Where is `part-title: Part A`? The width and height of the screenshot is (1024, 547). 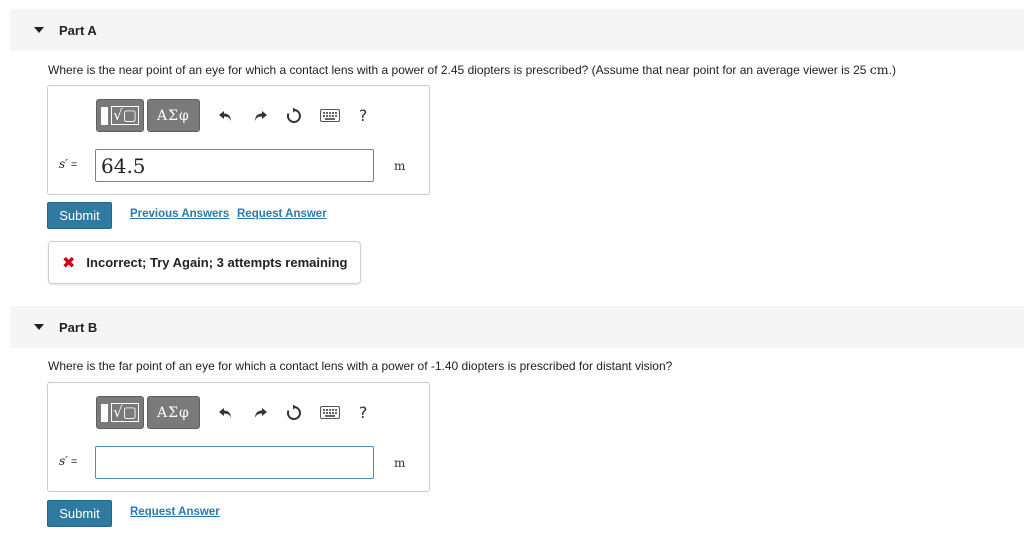 part-title: Part A is located at coordinates (78, 30).